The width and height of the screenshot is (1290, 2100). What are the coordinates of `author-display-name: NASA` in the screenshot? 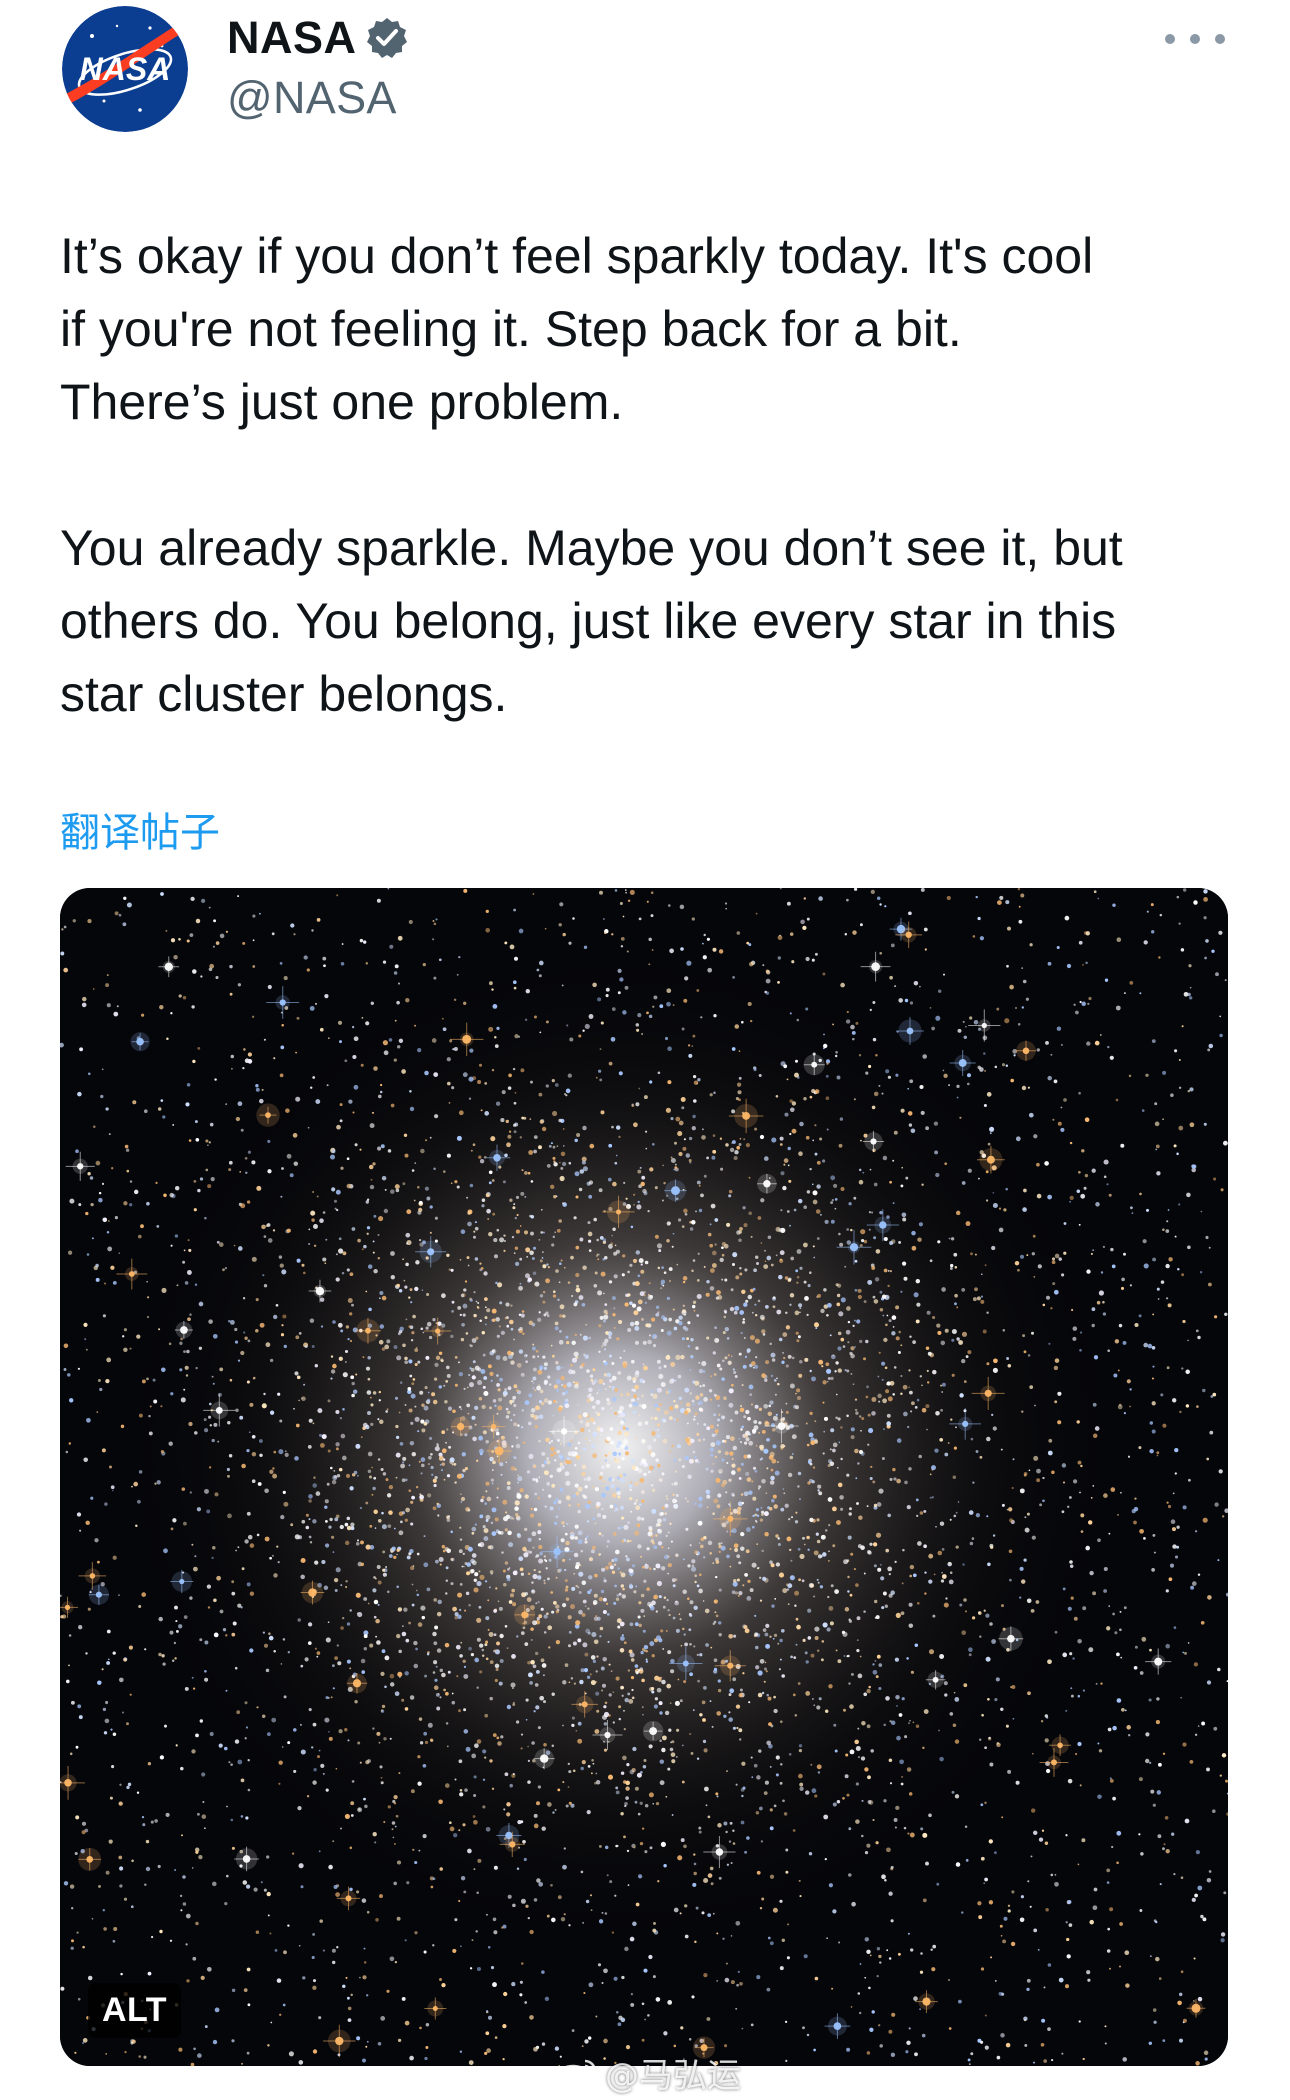 It's located at (292, 38).